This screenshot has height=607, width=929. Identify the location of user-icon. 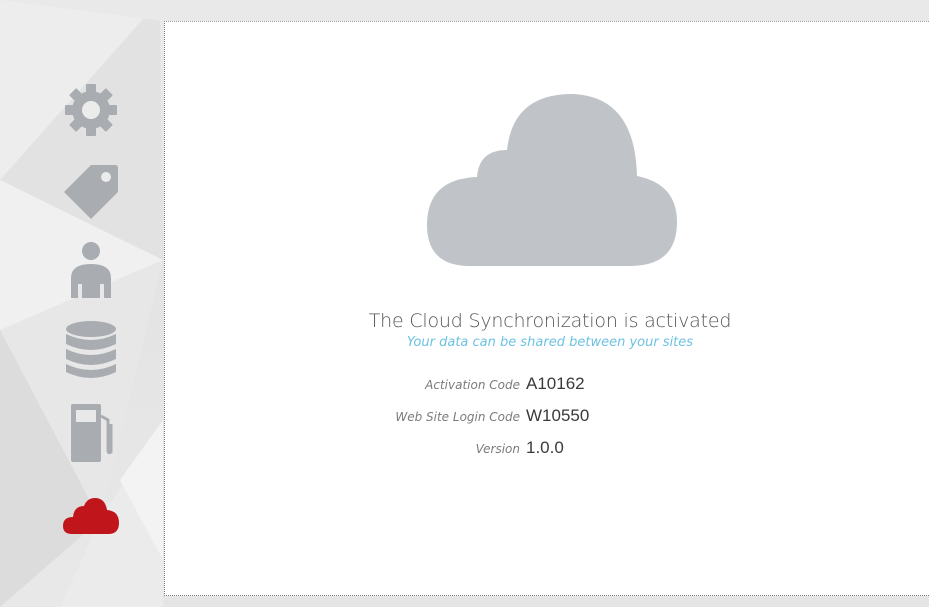
(91, 270).